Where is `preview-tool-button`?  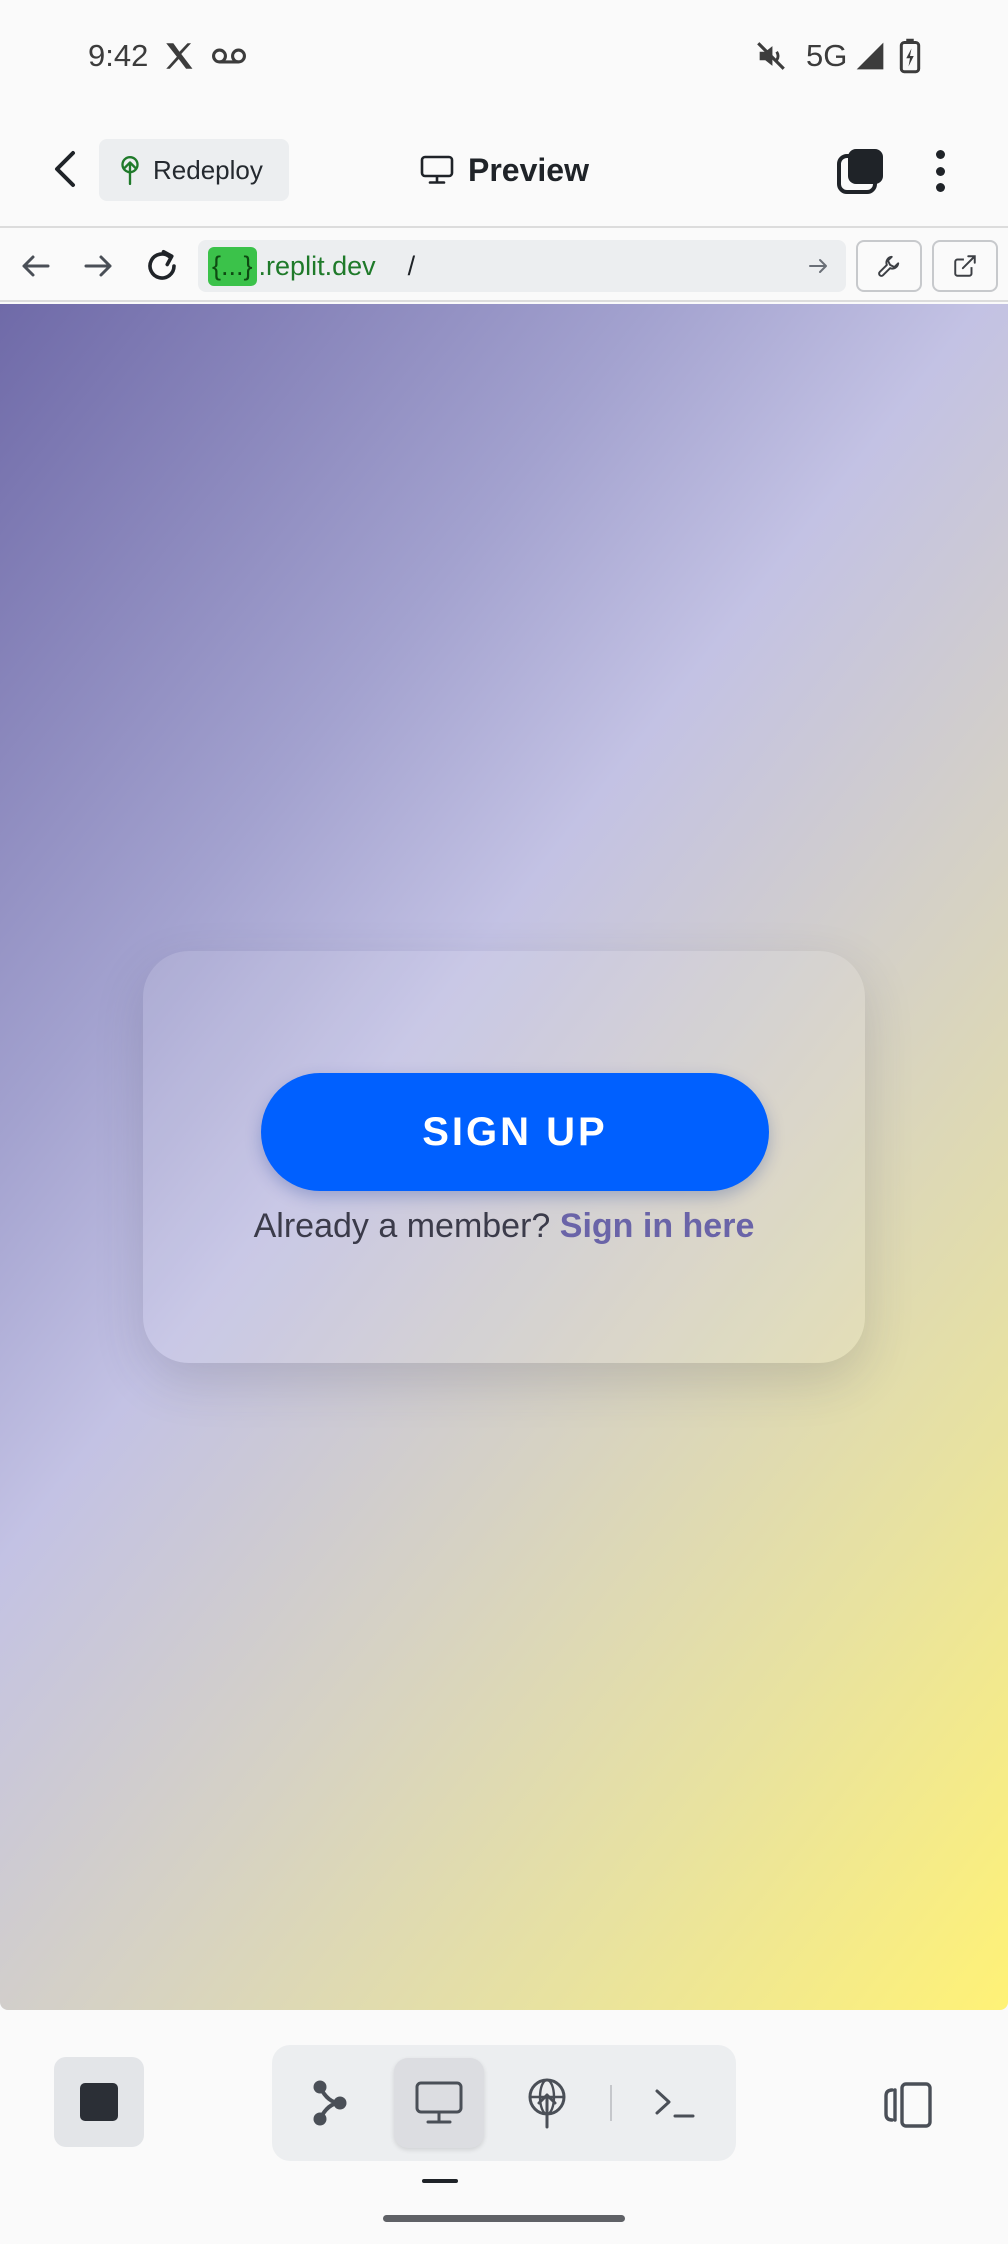
preview-tool-button is located at coordinates (439, 2103).